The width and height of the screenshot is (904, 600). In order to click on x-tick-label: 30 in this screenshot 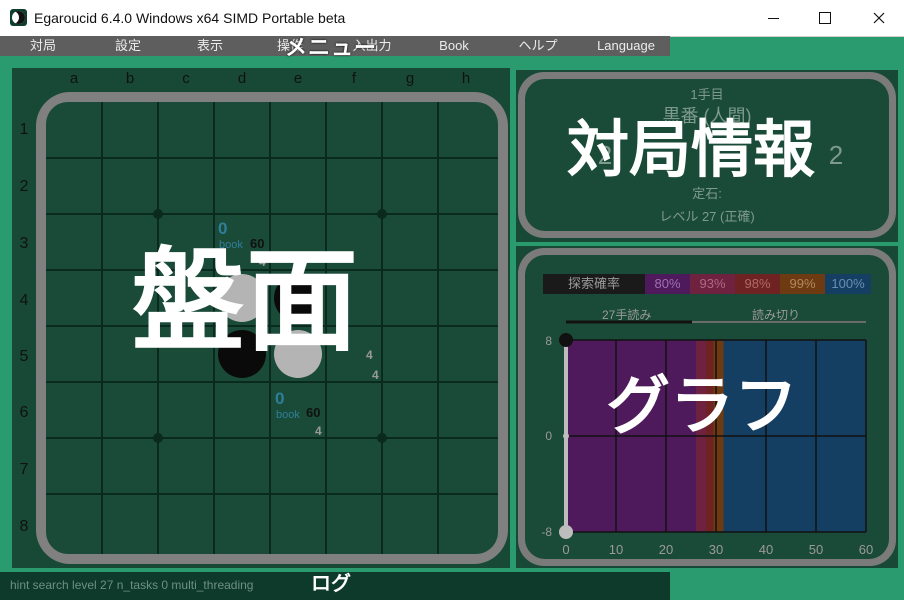, I will do `click(716, 549)`.